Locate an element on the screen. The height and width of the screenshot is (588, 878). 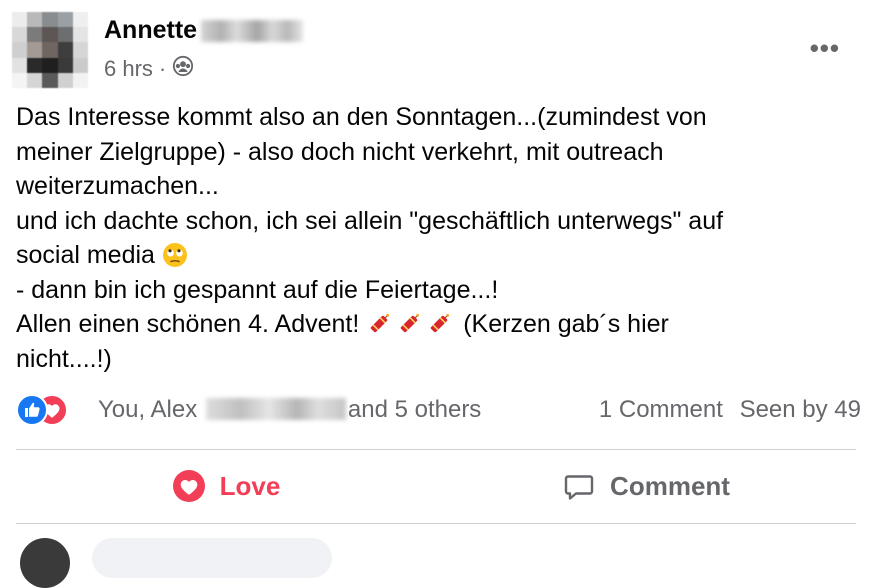
redacted-surname is located at coordinates (252, 30).